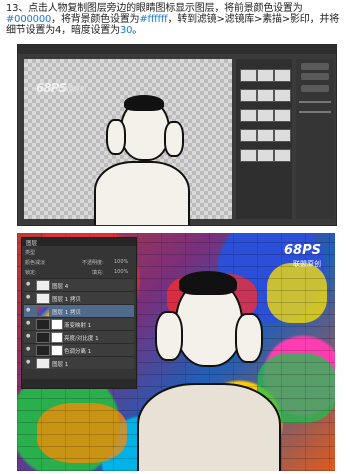 This screenshot has width=350, height=474. Describe the element at coordinates (79, 362) in the screenshot. I see `layer-row: ● 图层 1` at that location.